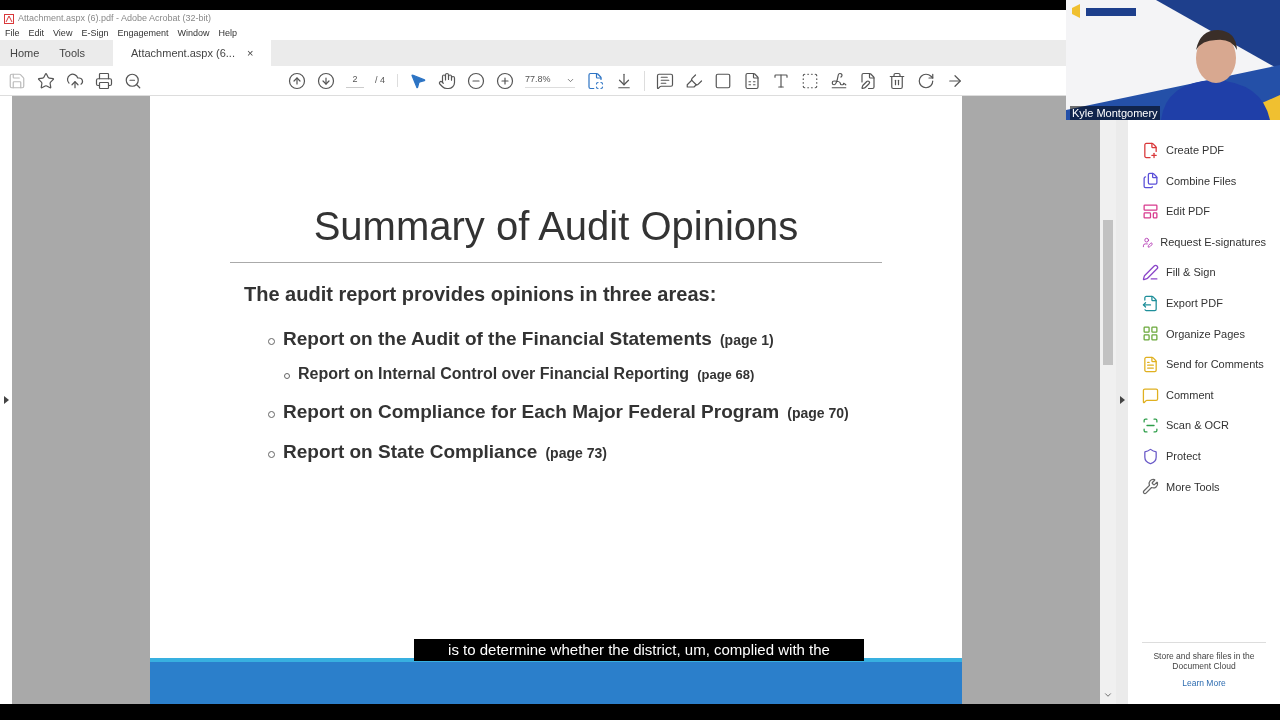 Image resolution: width=1280 pixels, height=720 pixels. What do you see at coordinates (1194, 303) in the screenshot?
I see `tool-item: Export PDF` at bounding box center [1194, 303].